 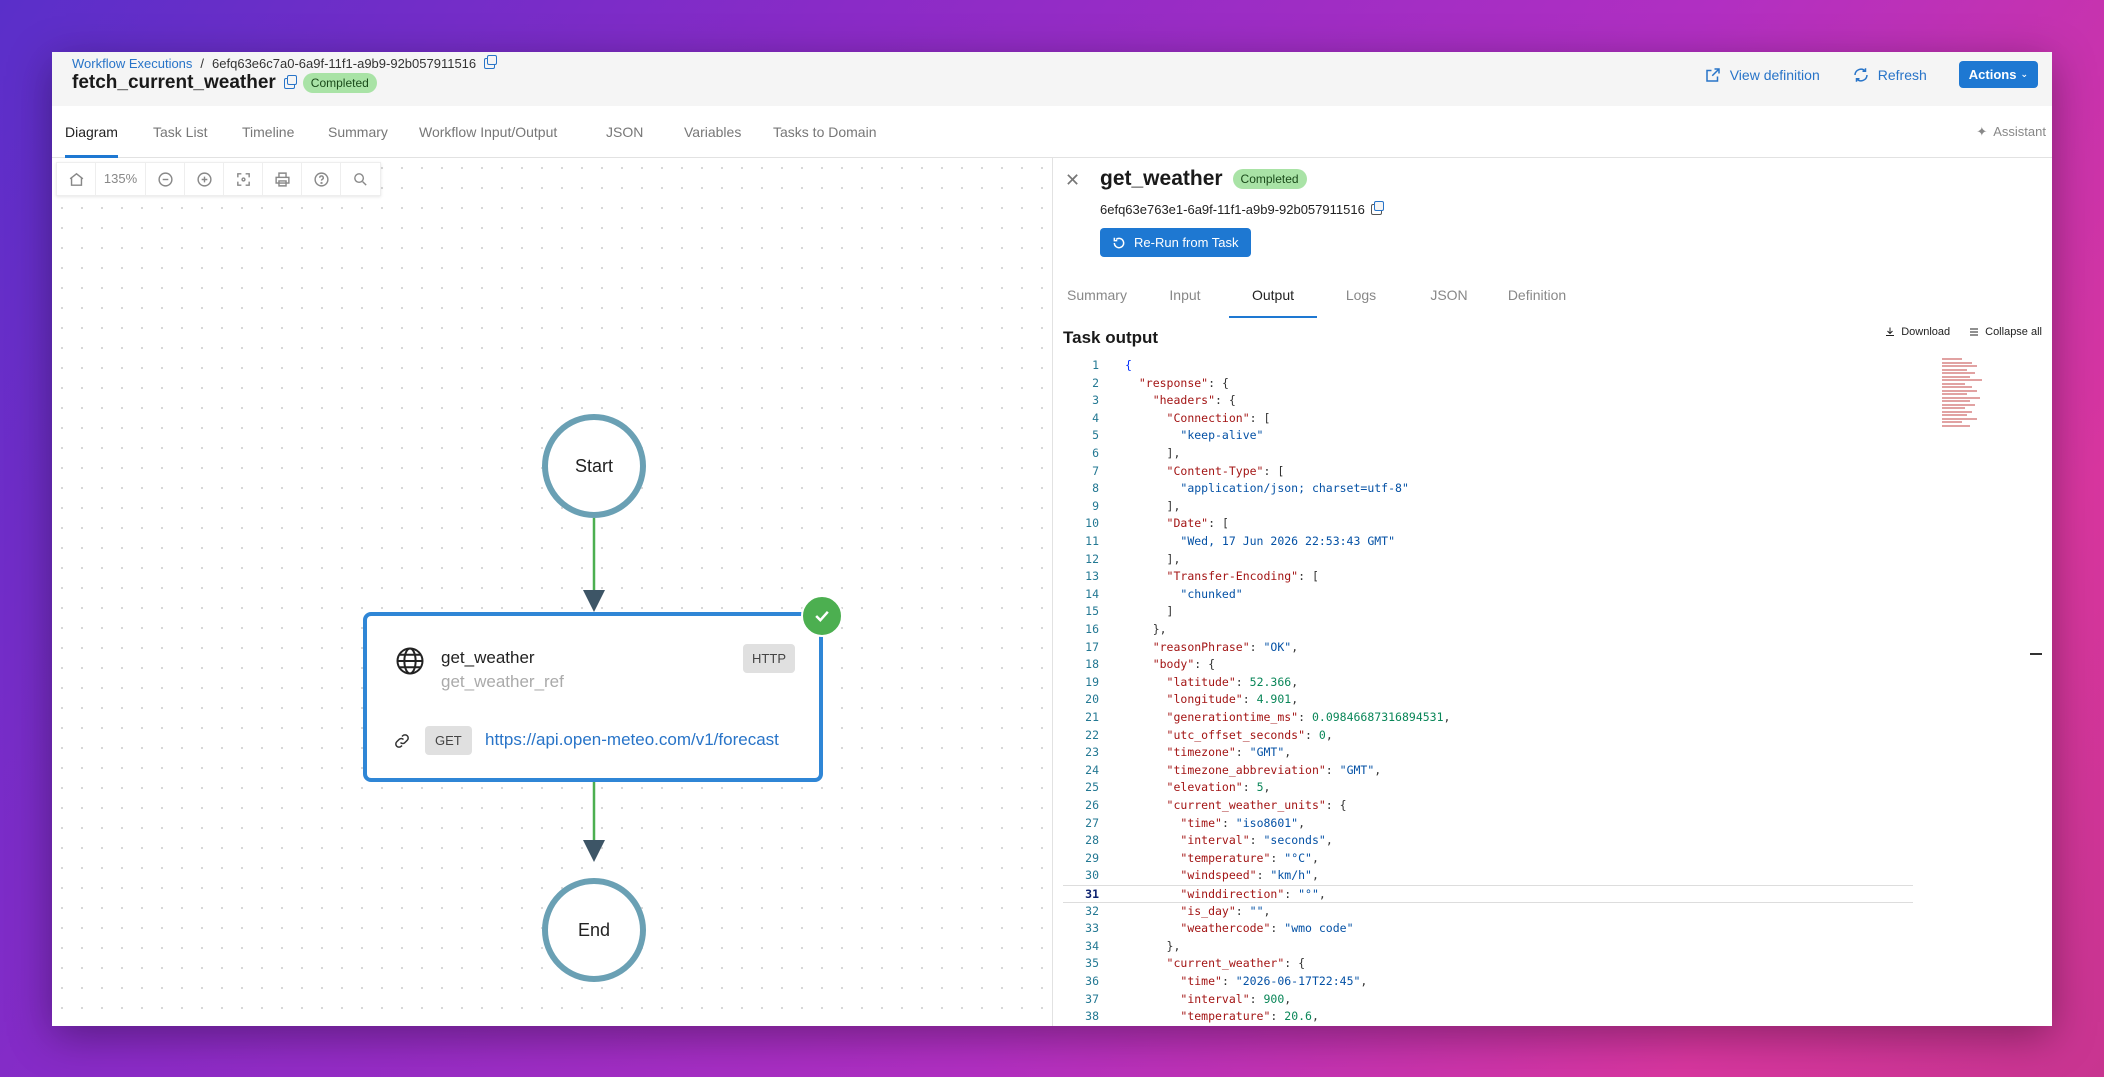 I want to click on line-number: 16, so click(x=1092, y=629).